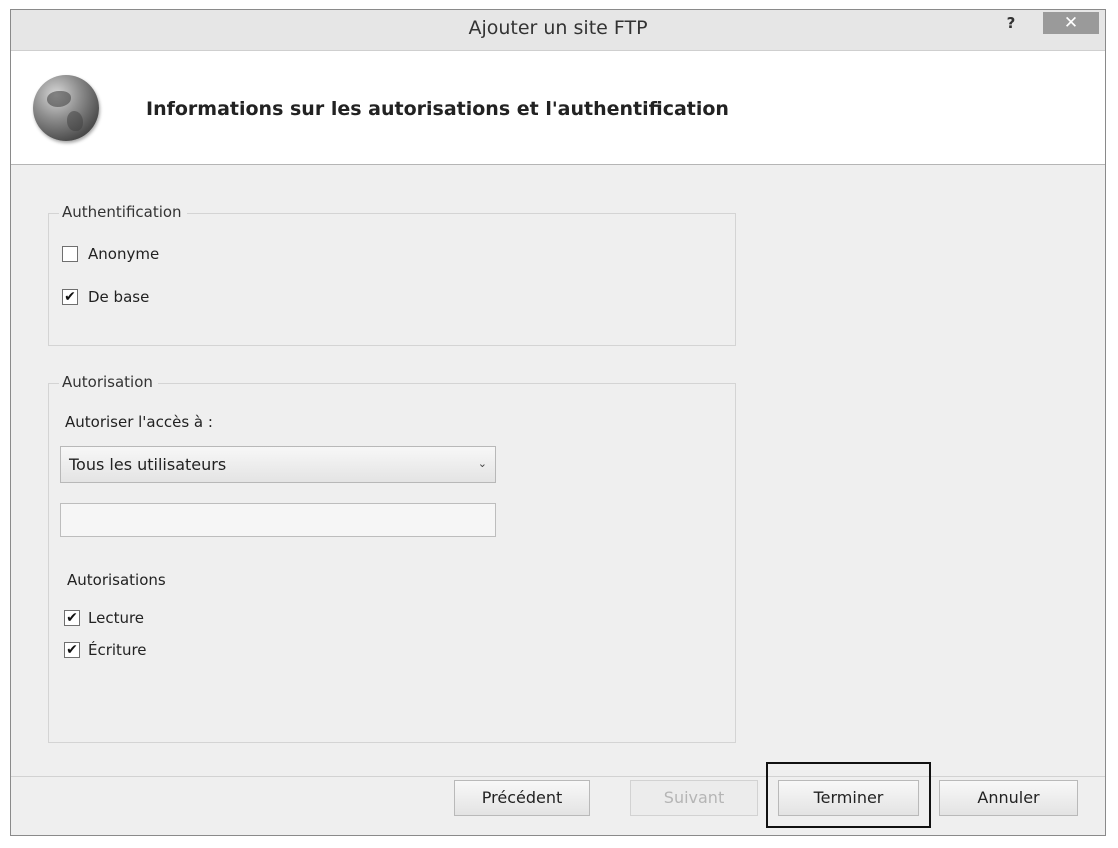 The image size is (1118, 848). I want to click on globe-icon, so click(66, 108).